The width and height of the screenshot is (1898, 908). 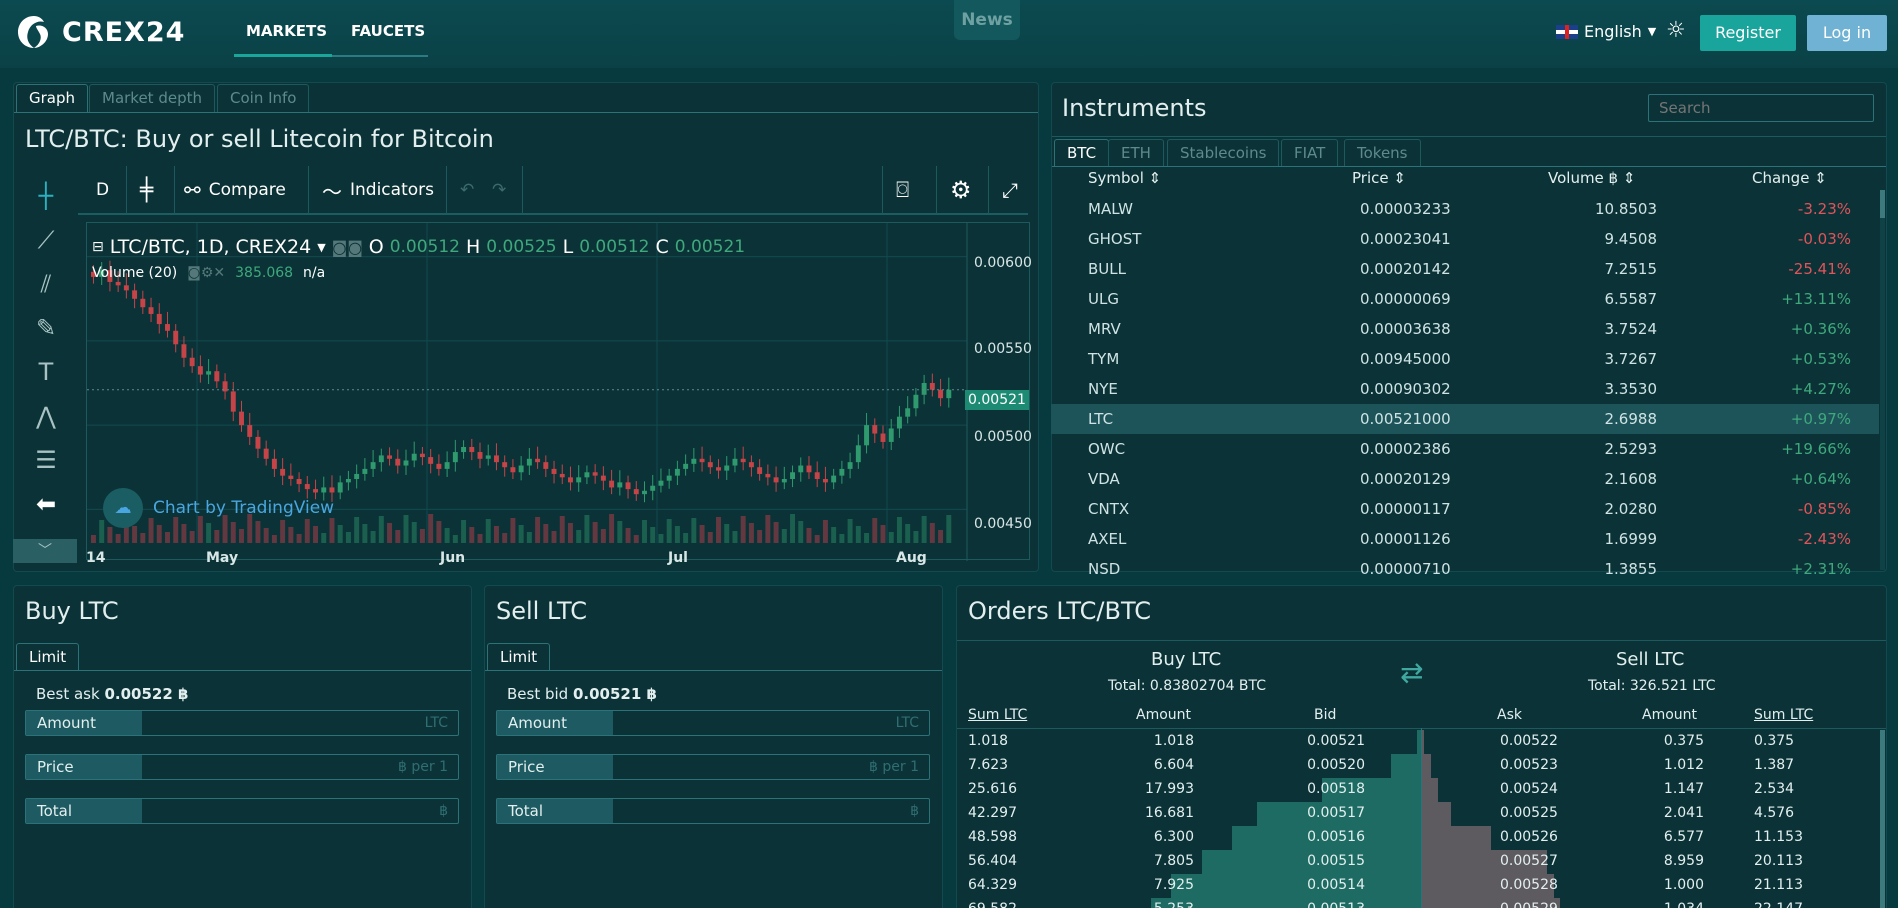 What do you see at coordinates (378, 190) in the screenshot?
I see `indicators-button: 〜 Indicators` at bounding box center [378, 190].